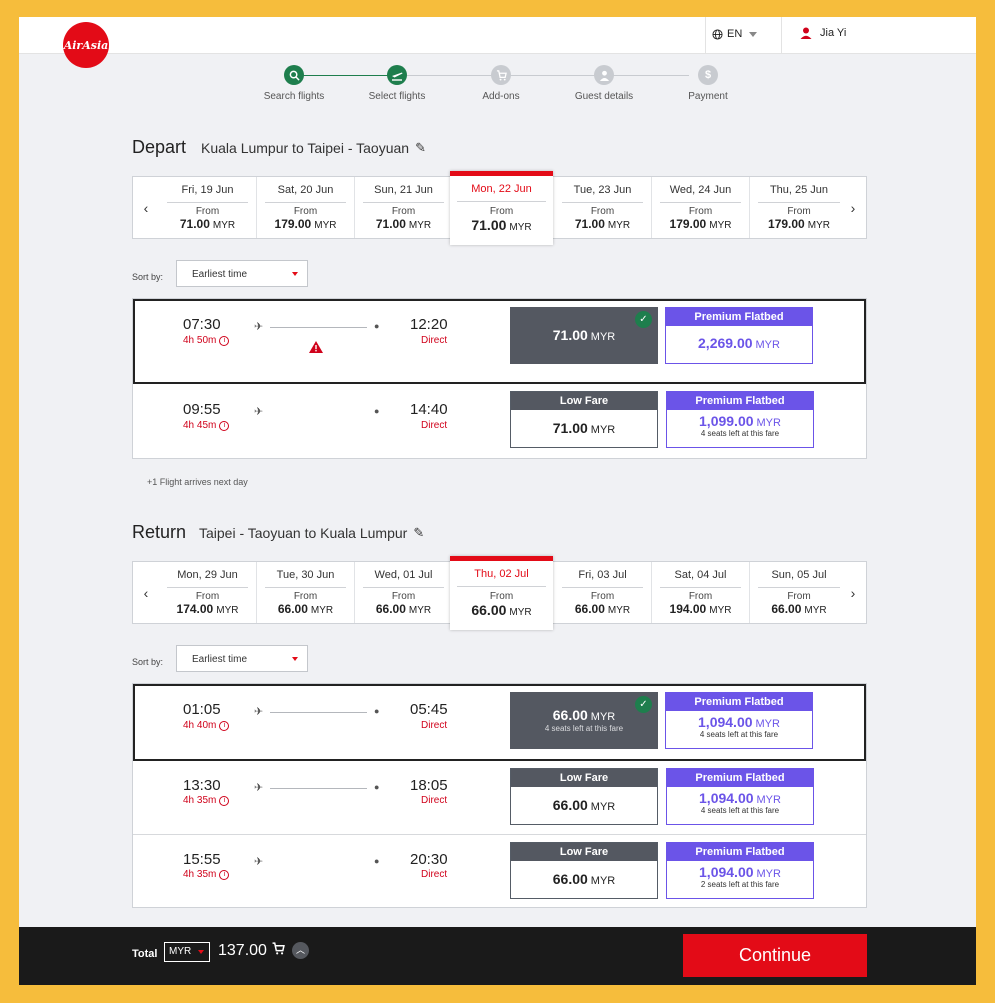  Describe the element at coordinates (86, 45) in the screenshot. I see `airasia-logo: AirAsia` at that location.